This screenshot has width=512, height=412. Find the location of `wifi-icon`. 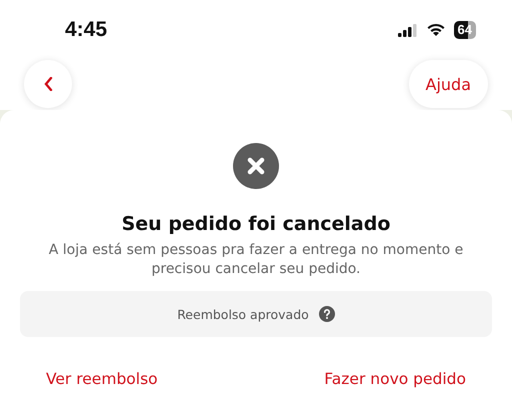

wifi-icon is located at coordinates (436, 30).